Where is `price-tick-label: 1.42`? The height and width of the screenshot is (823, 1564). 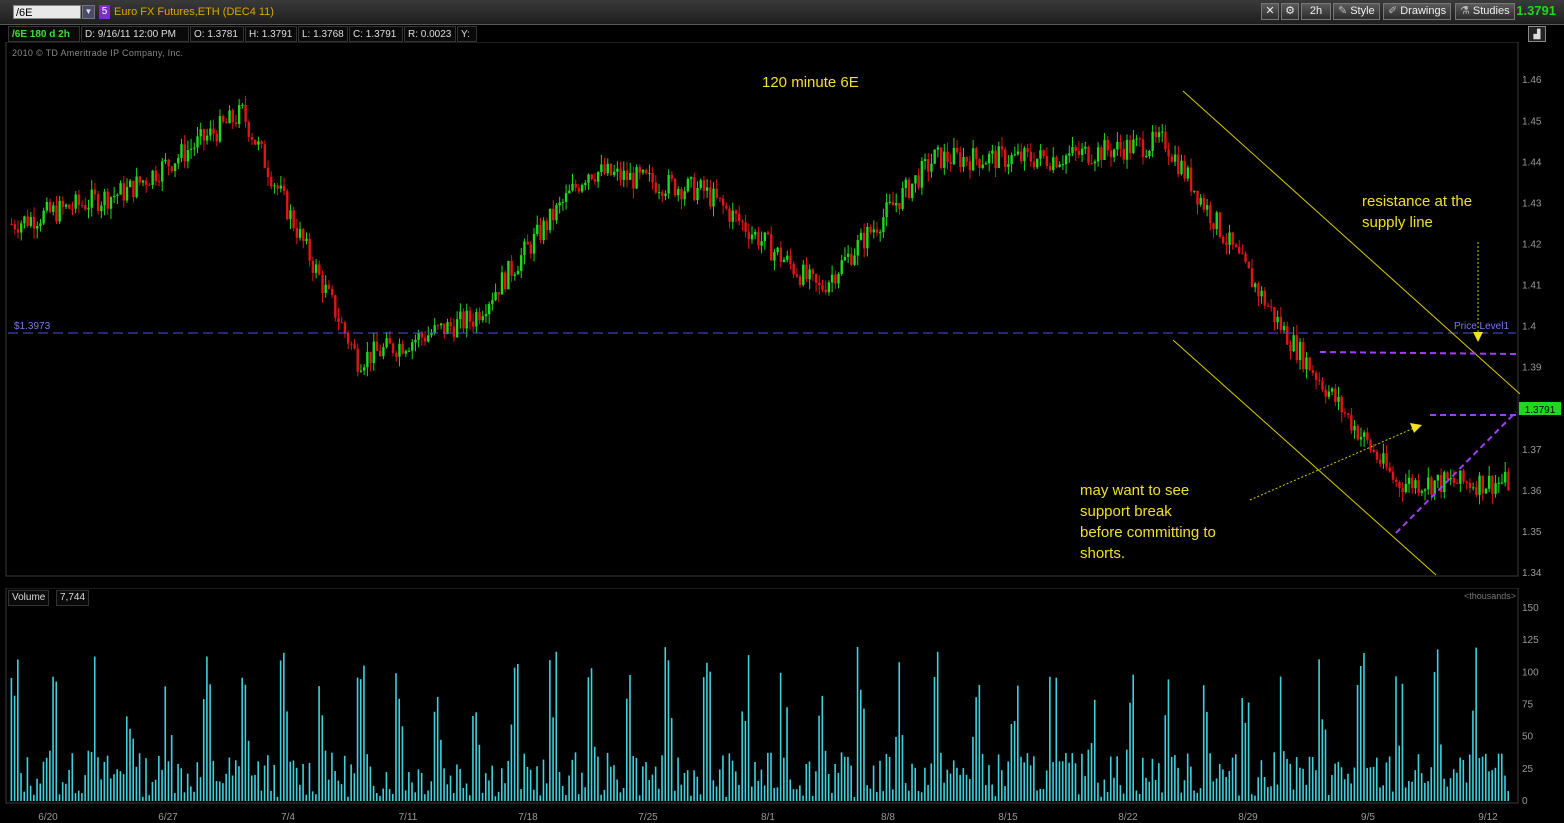 price-tick-label: 1.42 is located at coordinates (1532, 244).